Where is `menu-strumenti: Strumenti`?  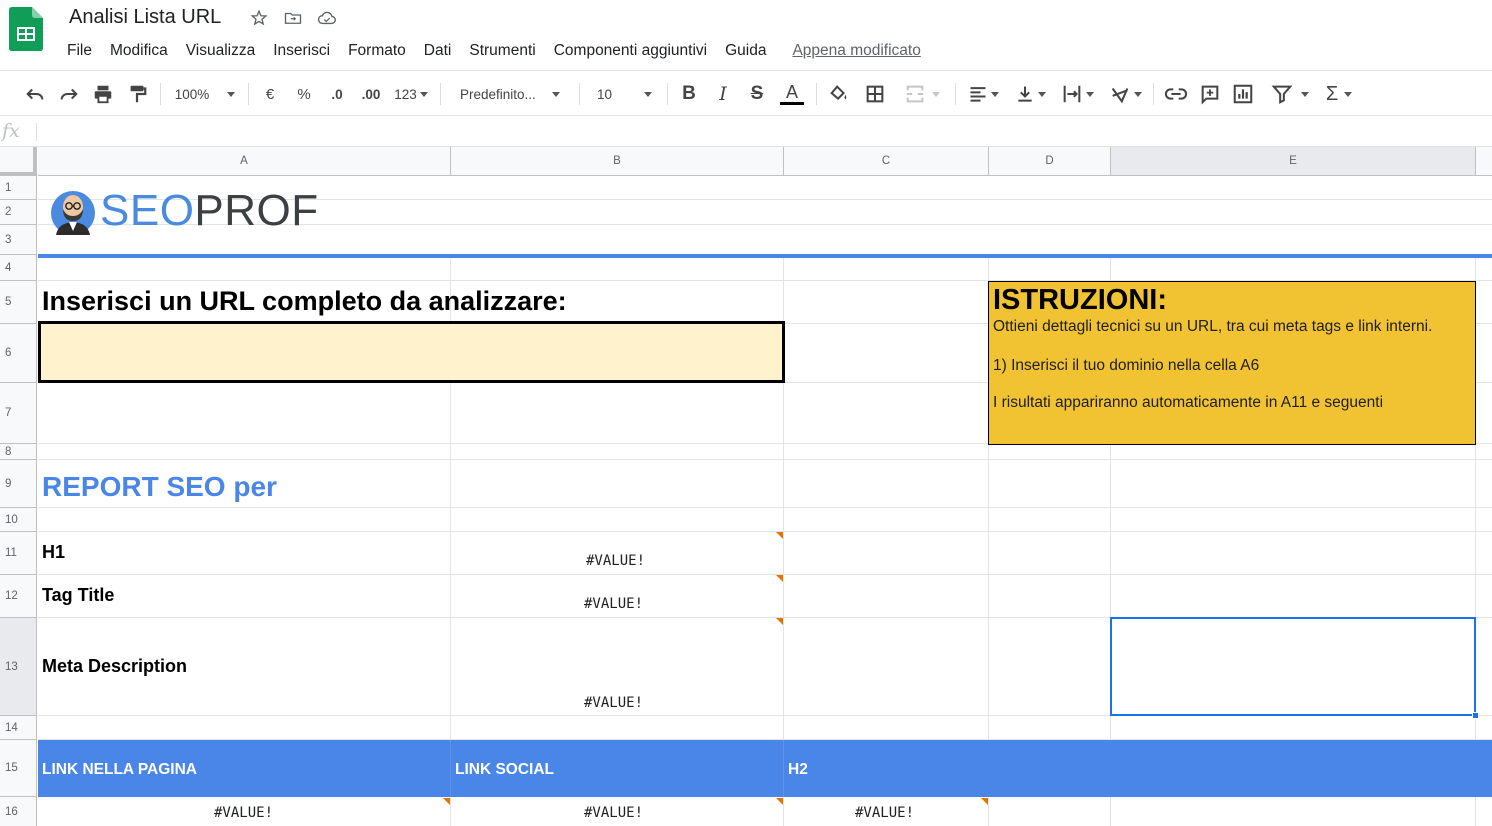 menu-strumenti: Strumenti is located at coordinates (502, 51).